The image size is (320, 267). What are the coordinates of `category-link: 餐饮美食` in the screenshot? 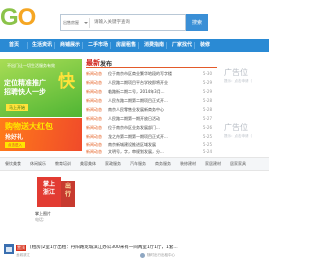 It's located at (13, 164).